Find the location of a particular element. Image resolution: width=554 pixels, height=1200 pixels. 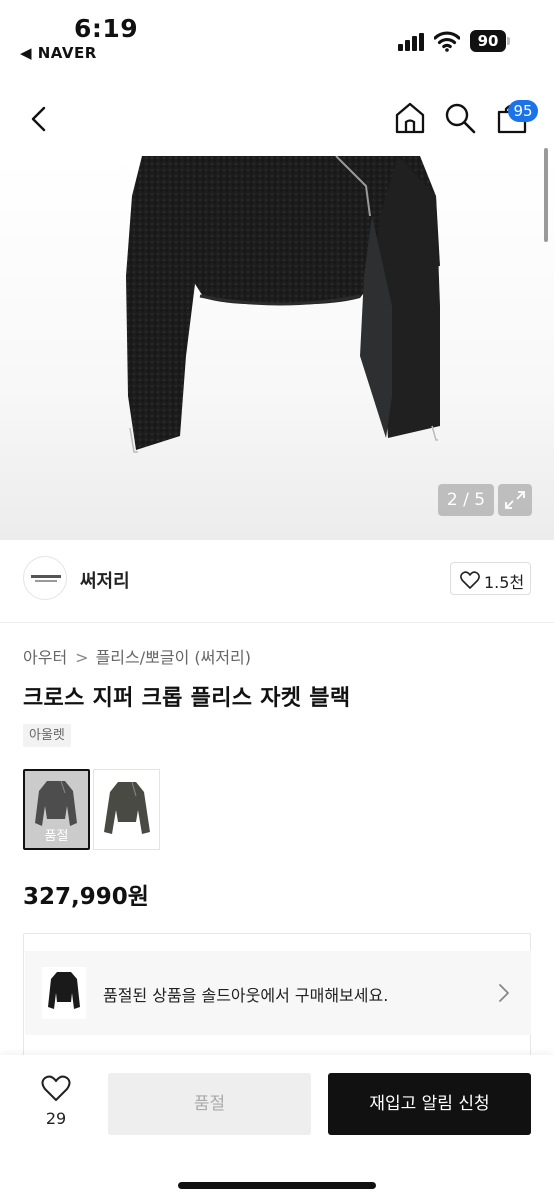

promo-product-image is located at coordinates (64, 990).